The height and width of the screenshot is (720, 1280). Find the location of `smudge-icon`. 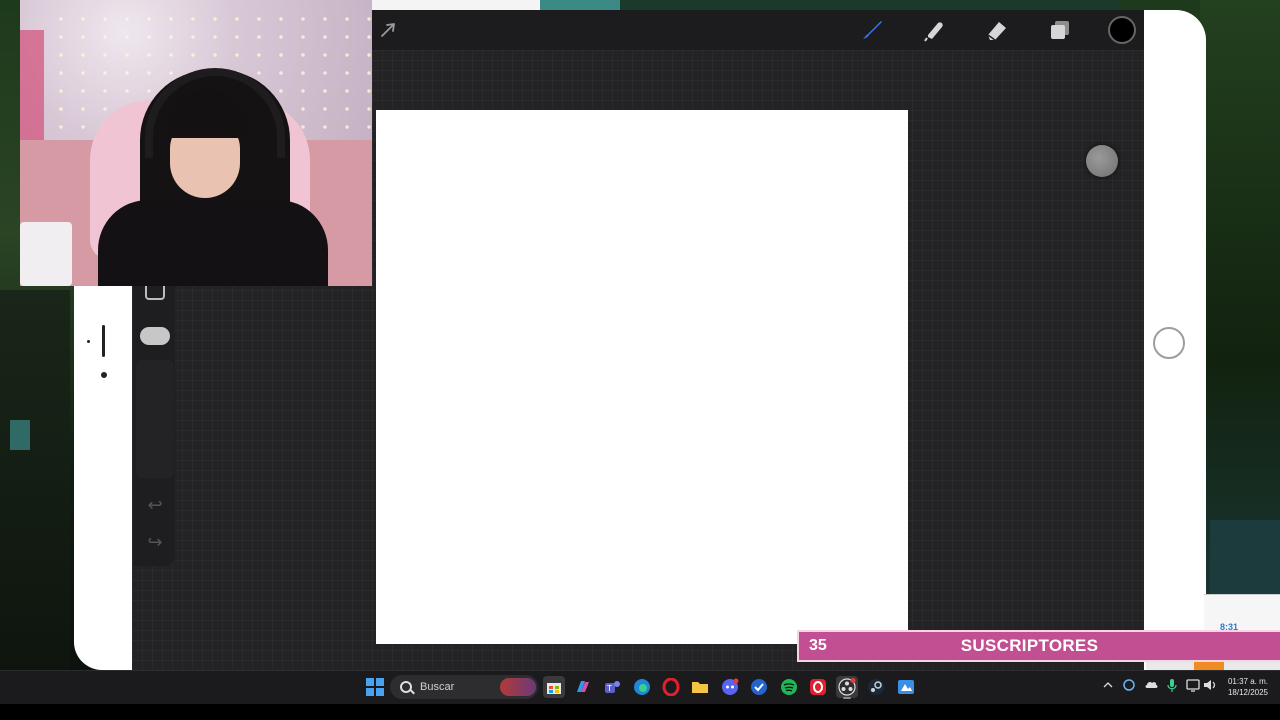

smudge-icon is located at coordinates (935, 30).